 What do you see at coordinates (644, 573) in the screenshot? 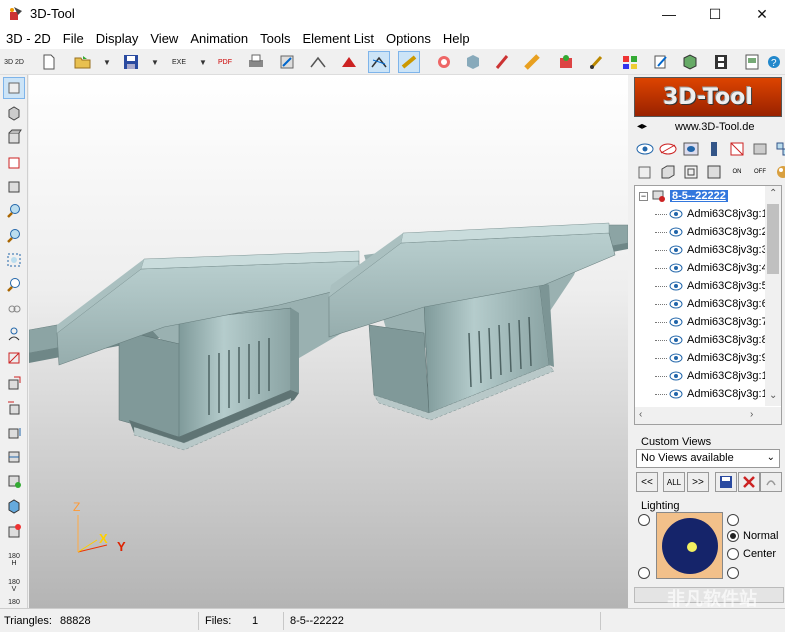
I see `light-radio-bottom-left` at bounding box center [644, 573].